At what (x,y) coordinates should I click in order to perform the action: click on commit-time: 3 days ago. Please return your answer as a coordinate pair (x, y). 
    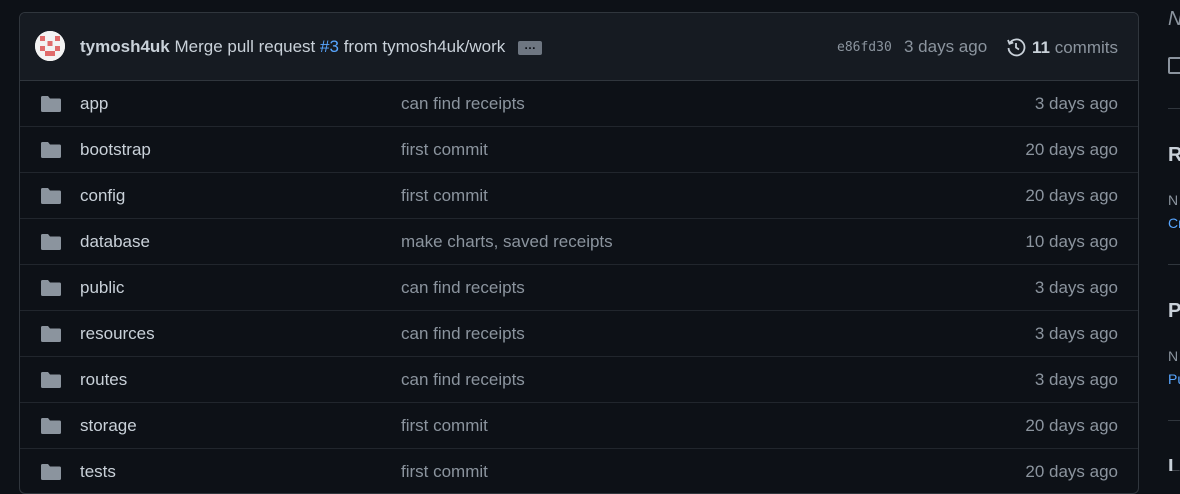
    Looking at the image, I should click on (946, 46).